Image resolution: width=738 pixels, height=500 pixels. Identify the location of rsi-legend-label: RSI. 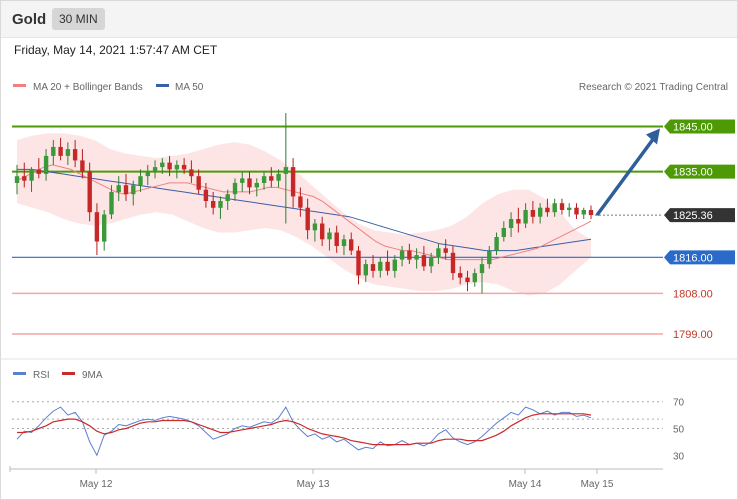
(41, 375).